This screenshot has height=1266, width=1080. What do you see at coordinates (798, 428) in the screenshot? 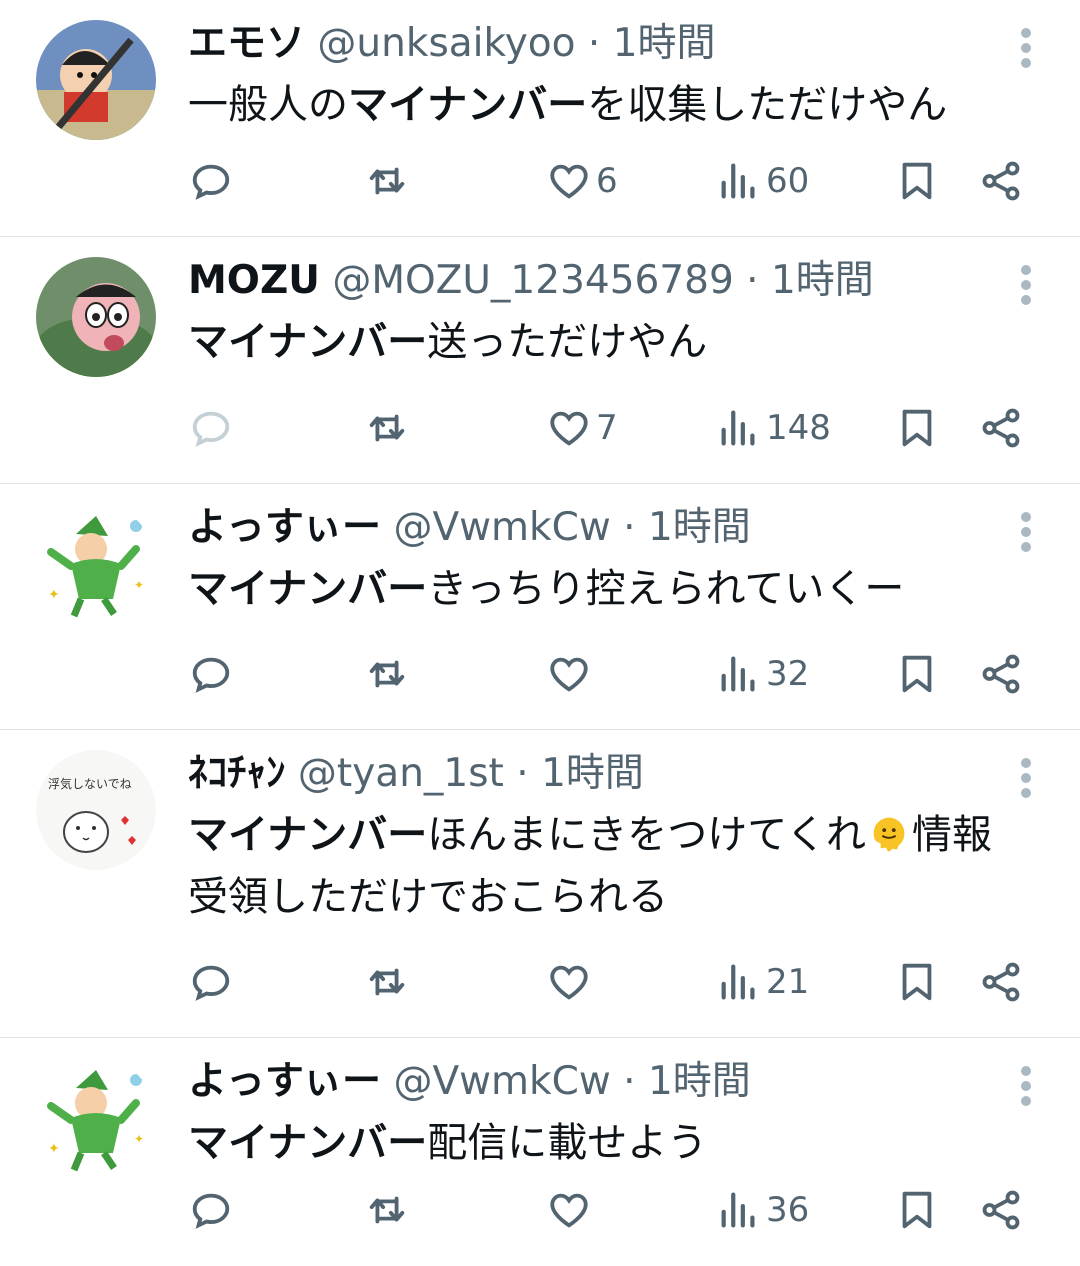
I see `views-count: 148` at bounding box center [798, 428].